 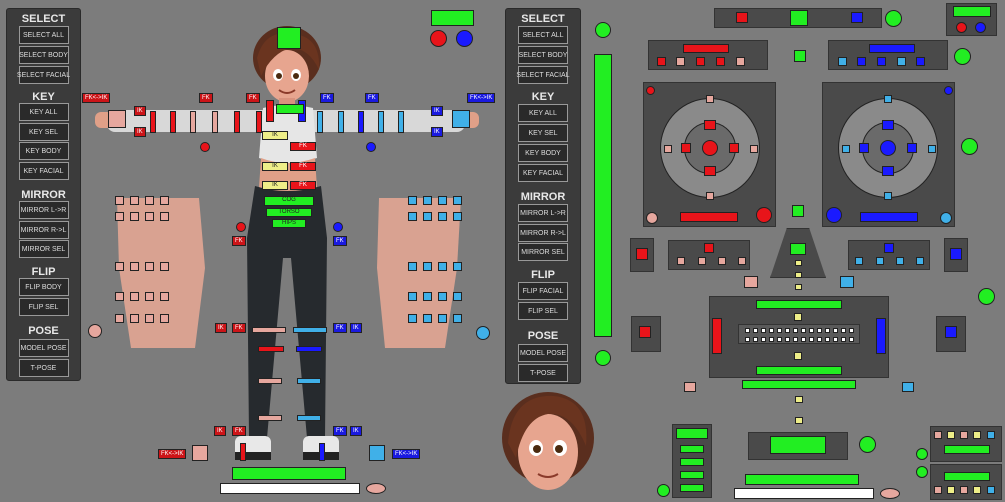 I want to click on eye-corner-outer-right, so click(x=912, y=148).